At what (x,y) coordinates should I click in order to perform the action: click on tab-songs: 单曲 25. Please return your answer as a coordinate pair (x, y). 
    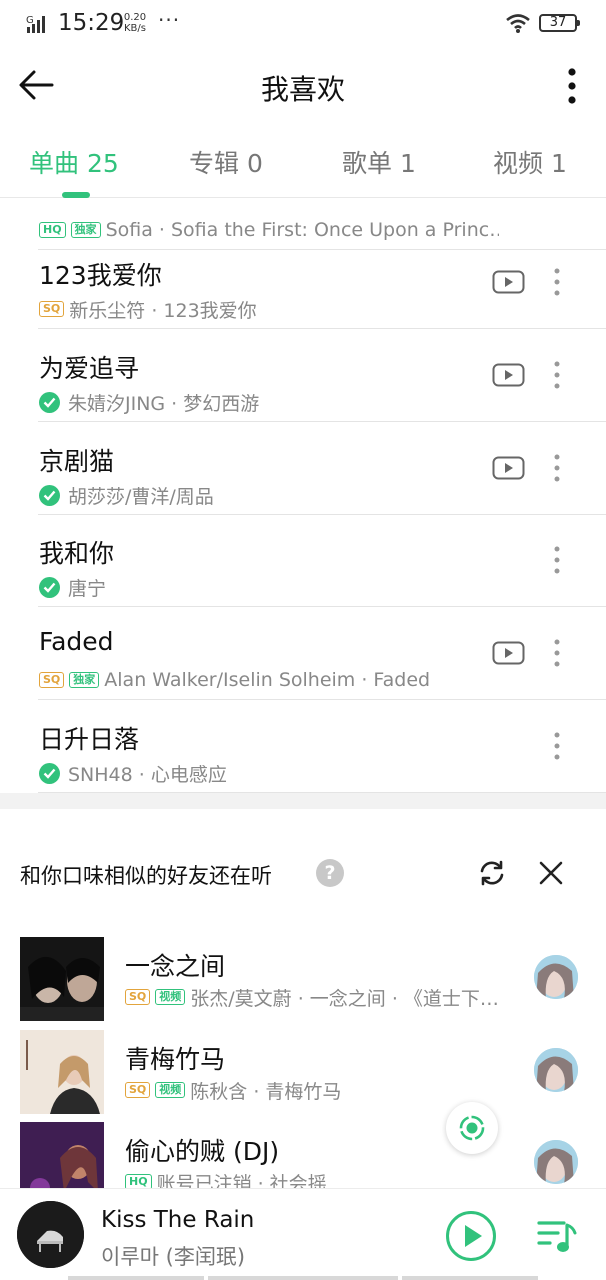
    Looking at the image, I should click on (74, 162).